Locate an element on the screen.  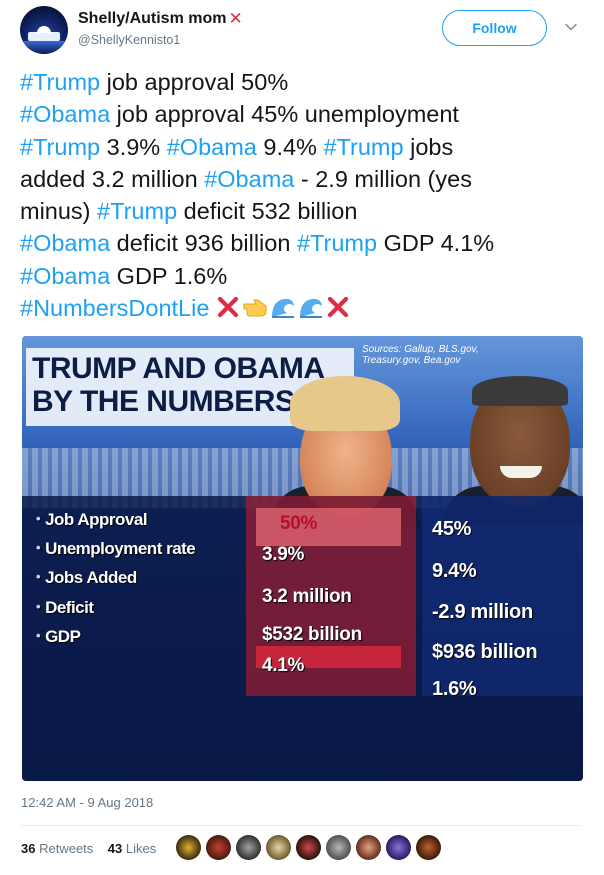
obama-value-gdp: 1.6% is located at coordinates (454, 689).